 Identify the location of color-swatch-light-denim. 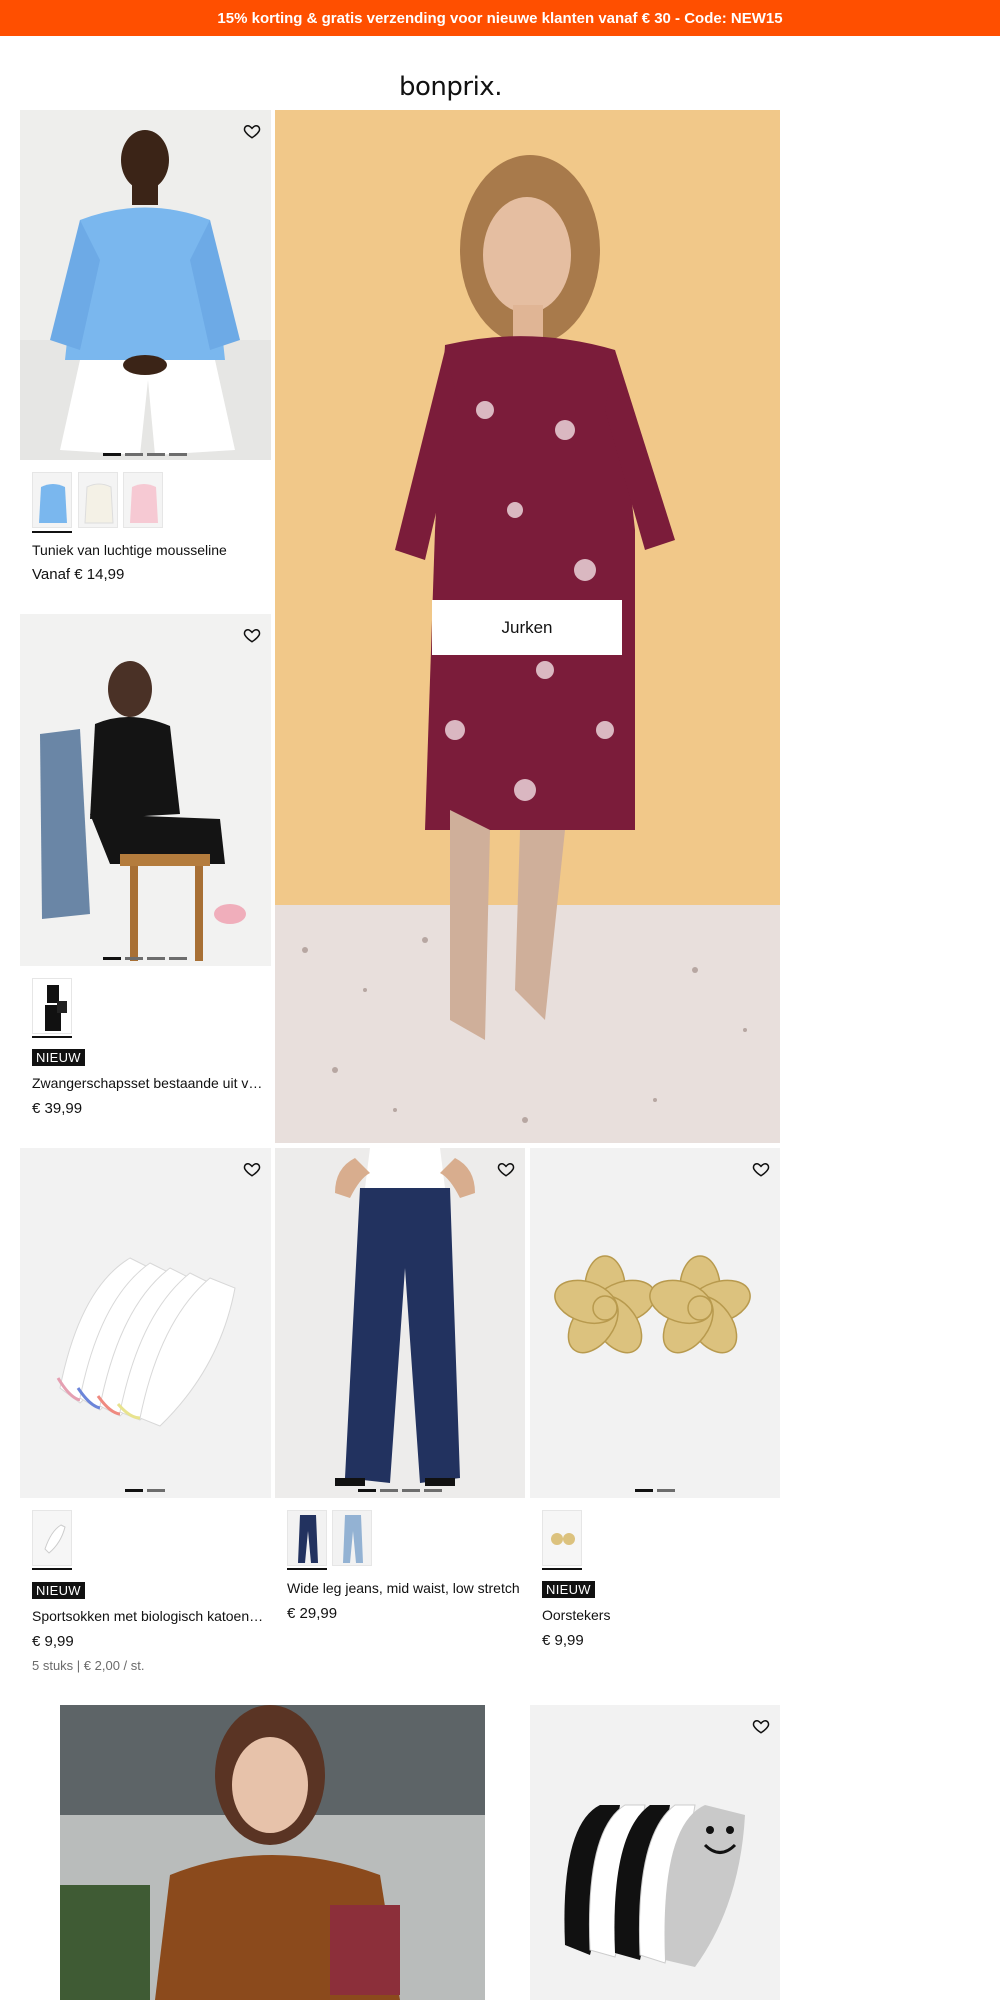
(352, 1538).